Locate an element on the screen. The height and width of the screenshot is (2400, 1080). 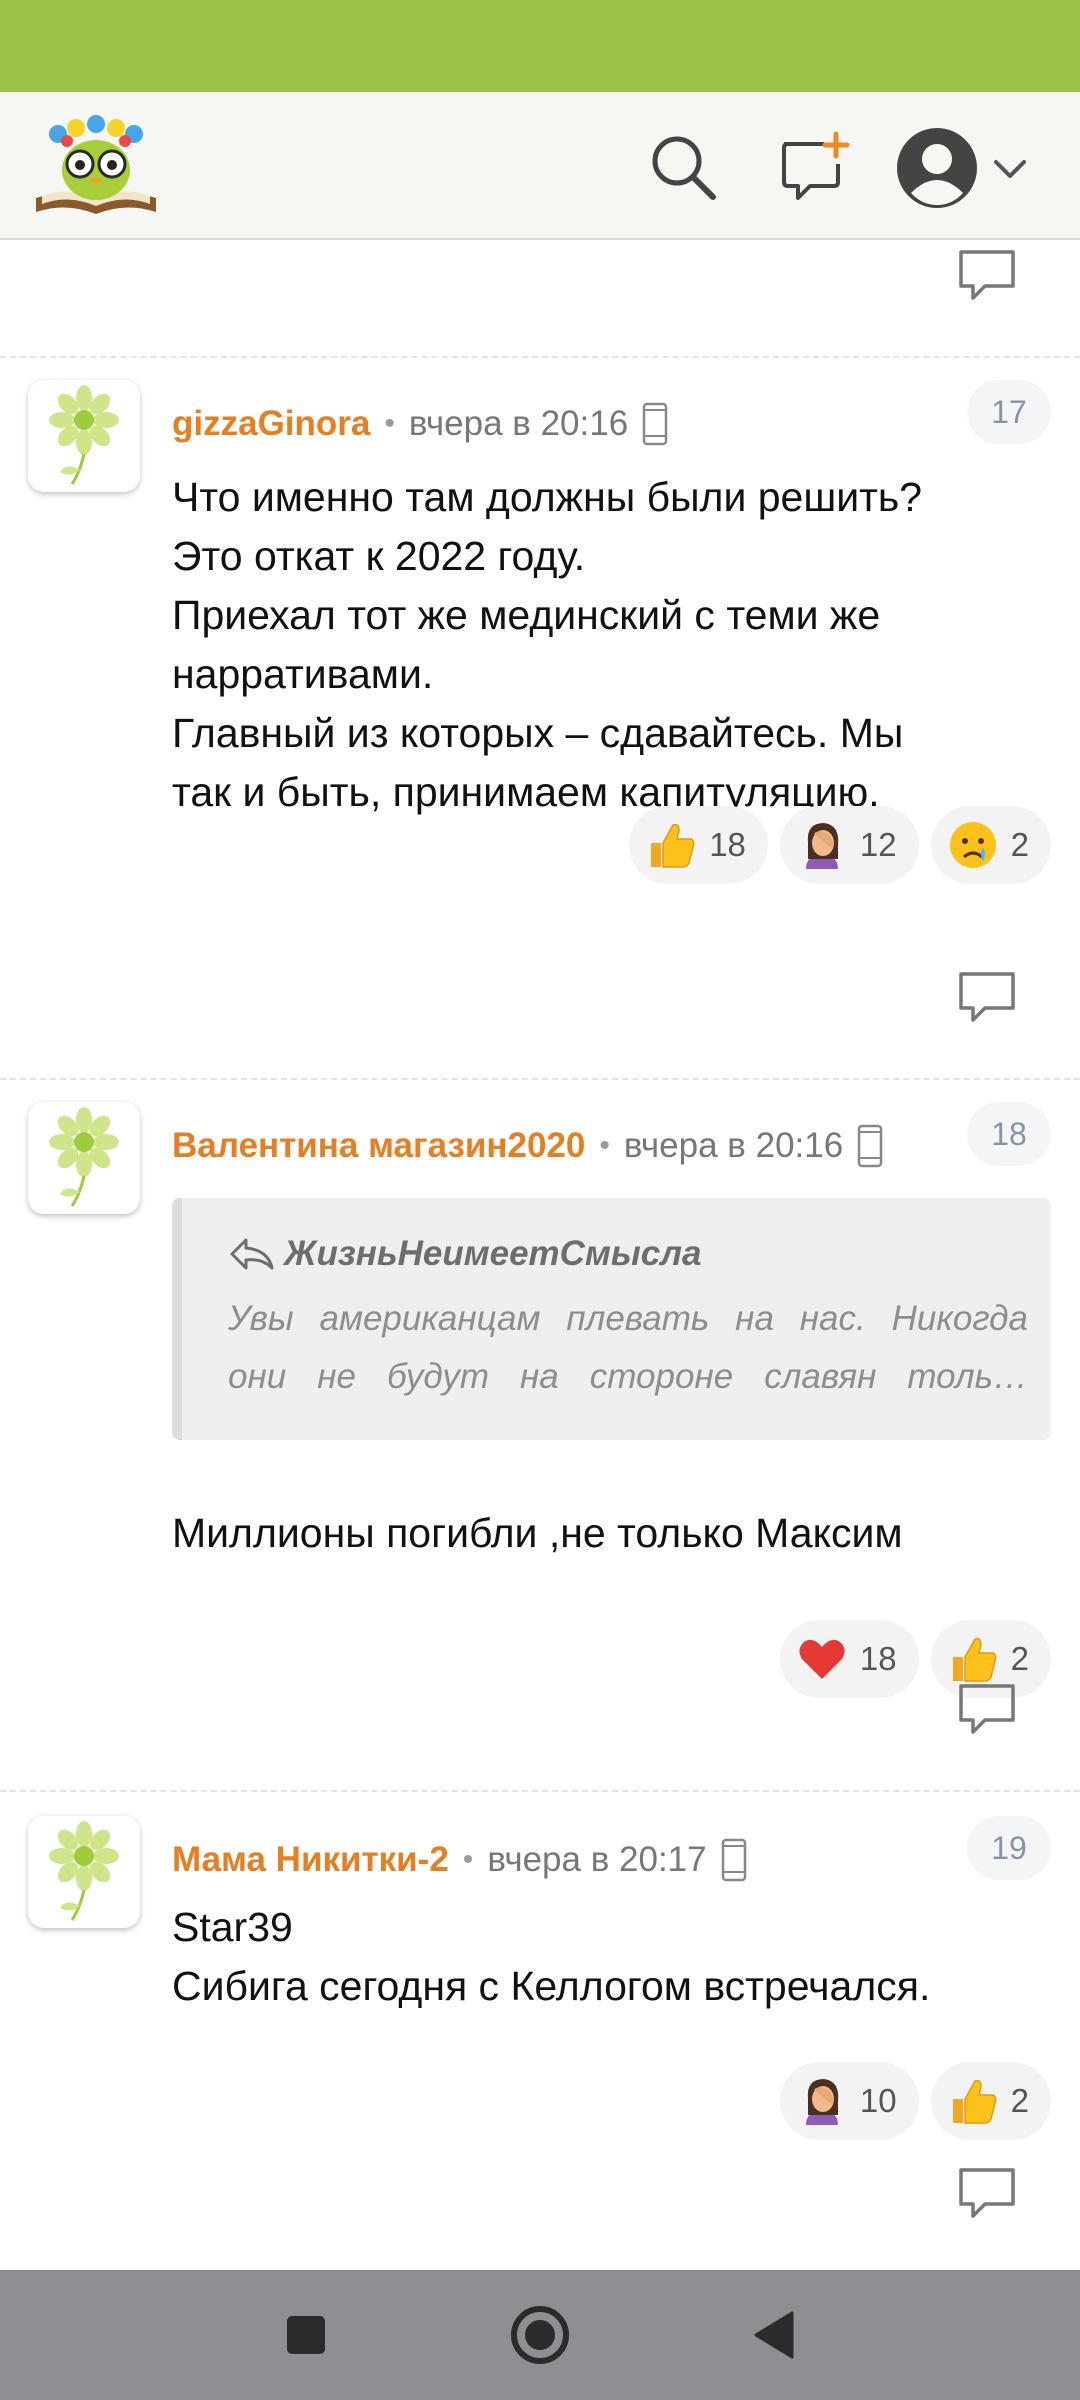
comment-number-badge: 17 is located at coordinates (1009, 412).